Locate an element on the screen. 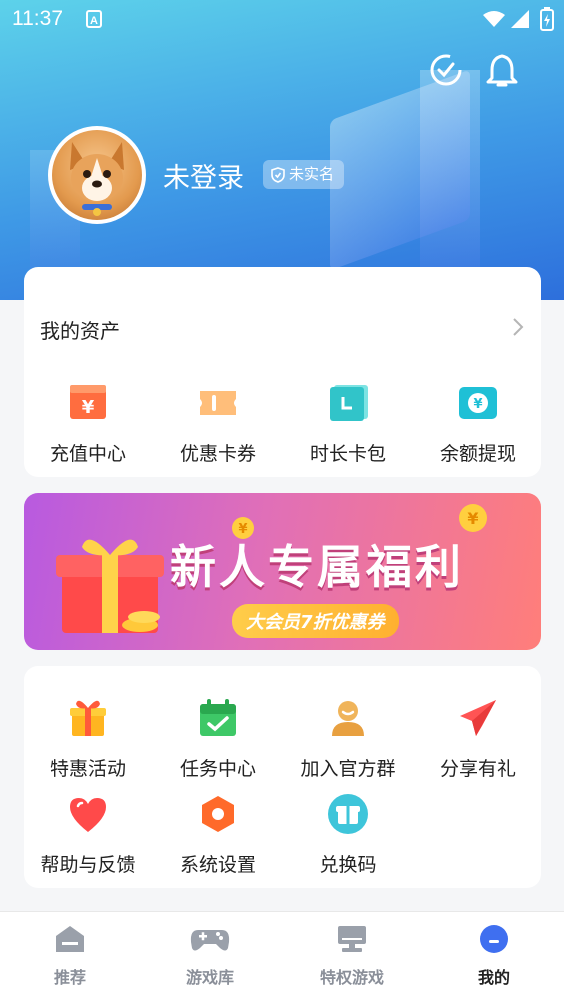  join-group-label: 加入官方群 is located at coordinates (348, 769).